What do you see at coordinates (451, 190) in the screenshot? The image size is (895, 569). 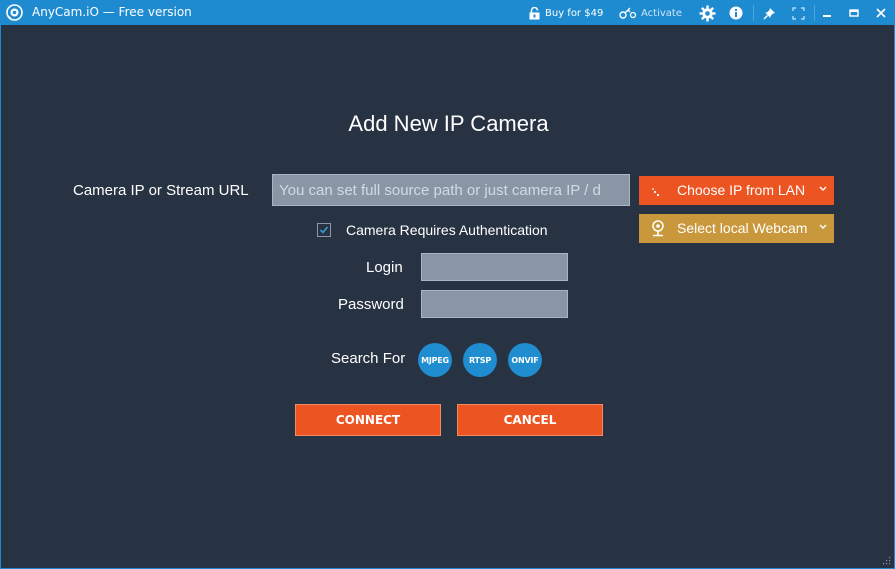 I see `stream-url-input` at bounding box center [451, 190].